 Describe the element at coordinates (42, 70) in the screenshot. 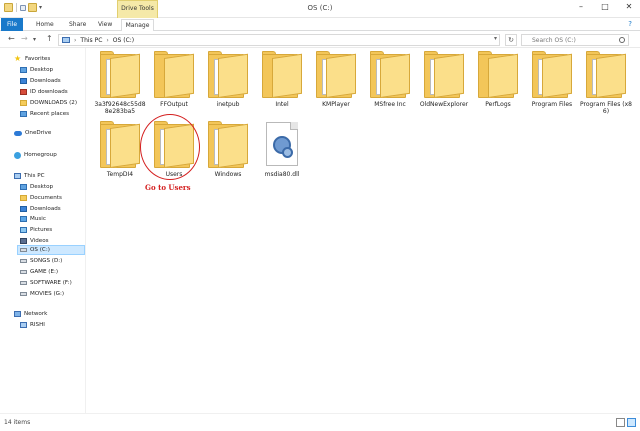

I see `nav-label: Desktop` at that location.